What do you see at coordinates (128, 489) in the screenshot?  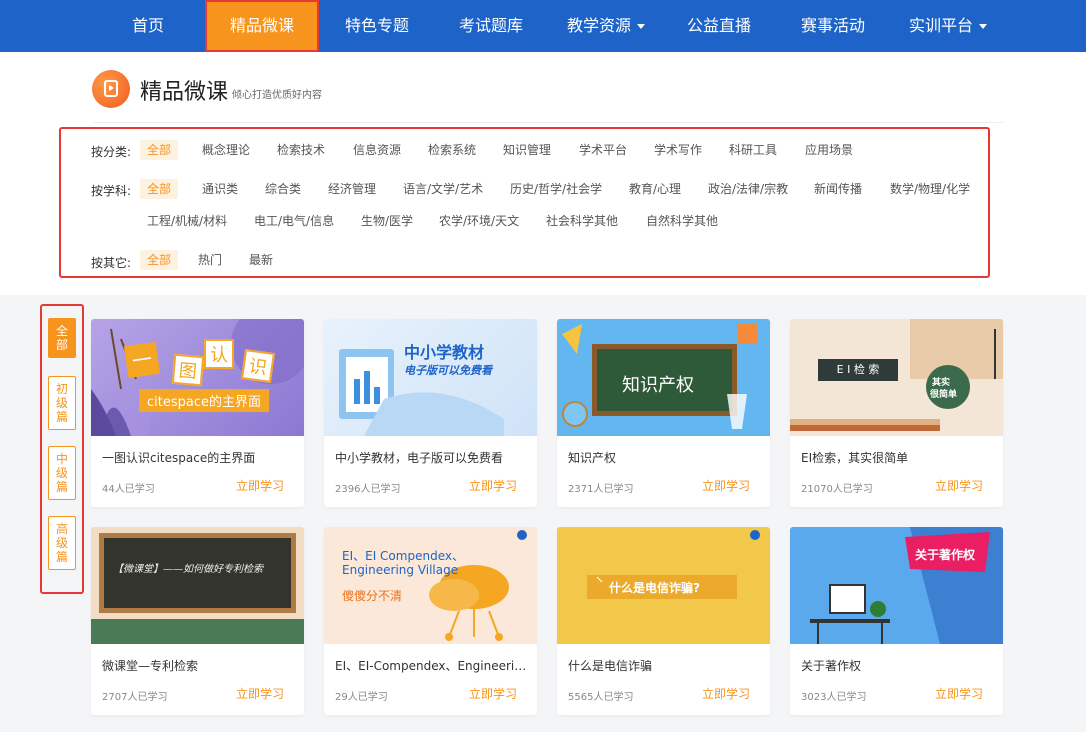 I see `learner-count: 44人已学习` at bounding box center [128, 489].